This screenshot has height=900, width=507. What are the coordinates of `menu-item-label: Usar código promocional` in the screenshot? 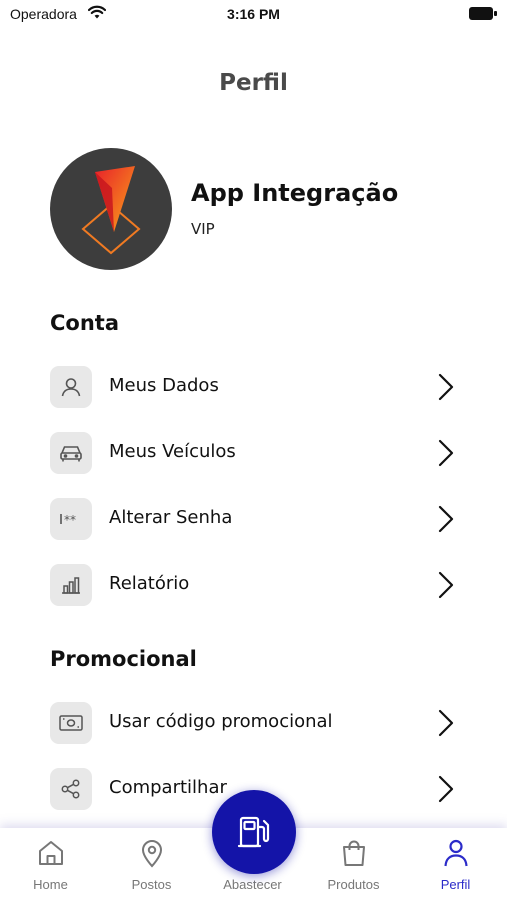 It's located at (221, 721).